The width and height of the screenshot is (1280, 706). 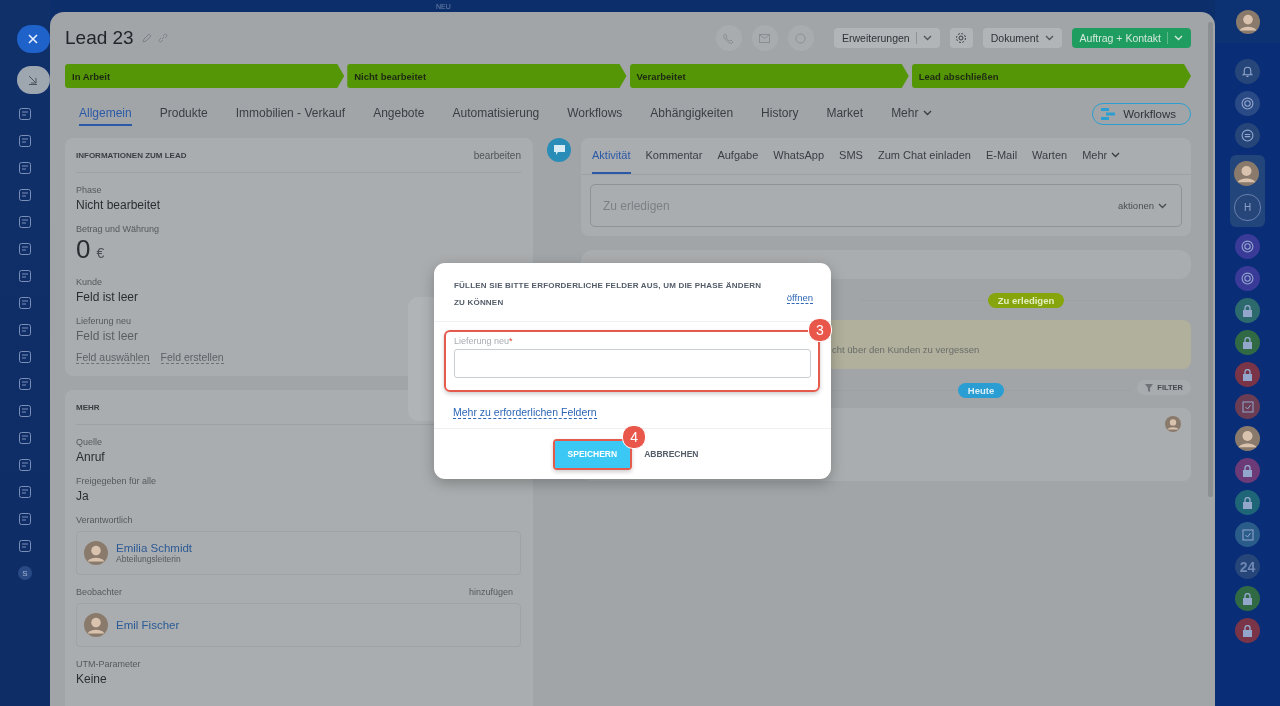 I want to click on stage-step: Nicht bearbeitet, so click(x=487, y=76).